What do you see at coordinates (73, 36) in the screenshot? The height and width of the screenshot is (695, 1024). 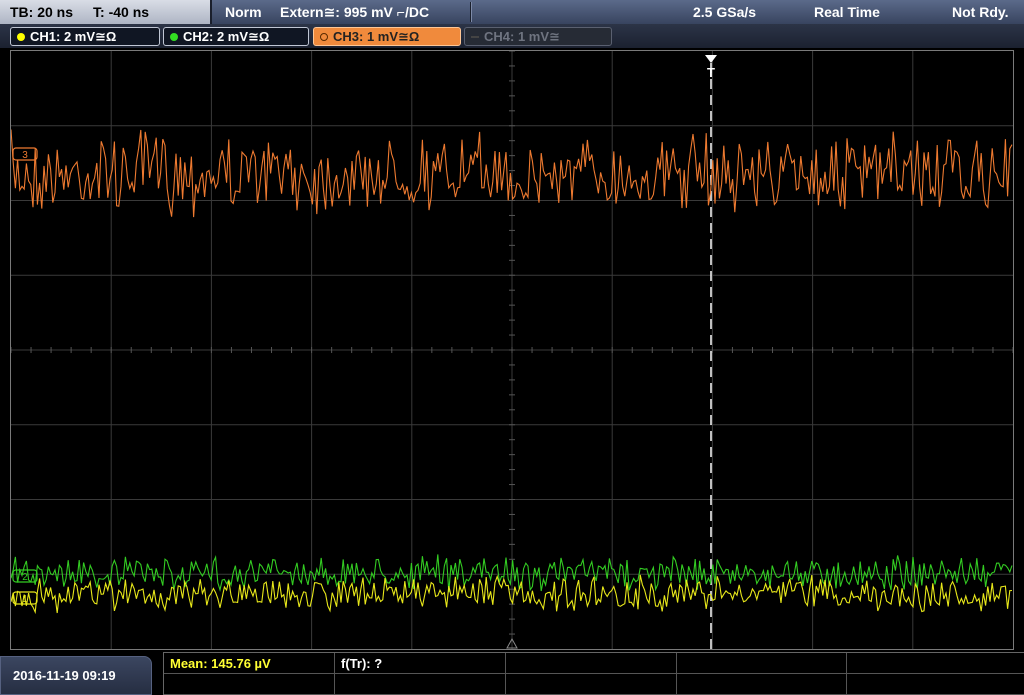 I see `channel-1-label: CH1: 2 mV≅Ω` at bounding box center [73, 36].